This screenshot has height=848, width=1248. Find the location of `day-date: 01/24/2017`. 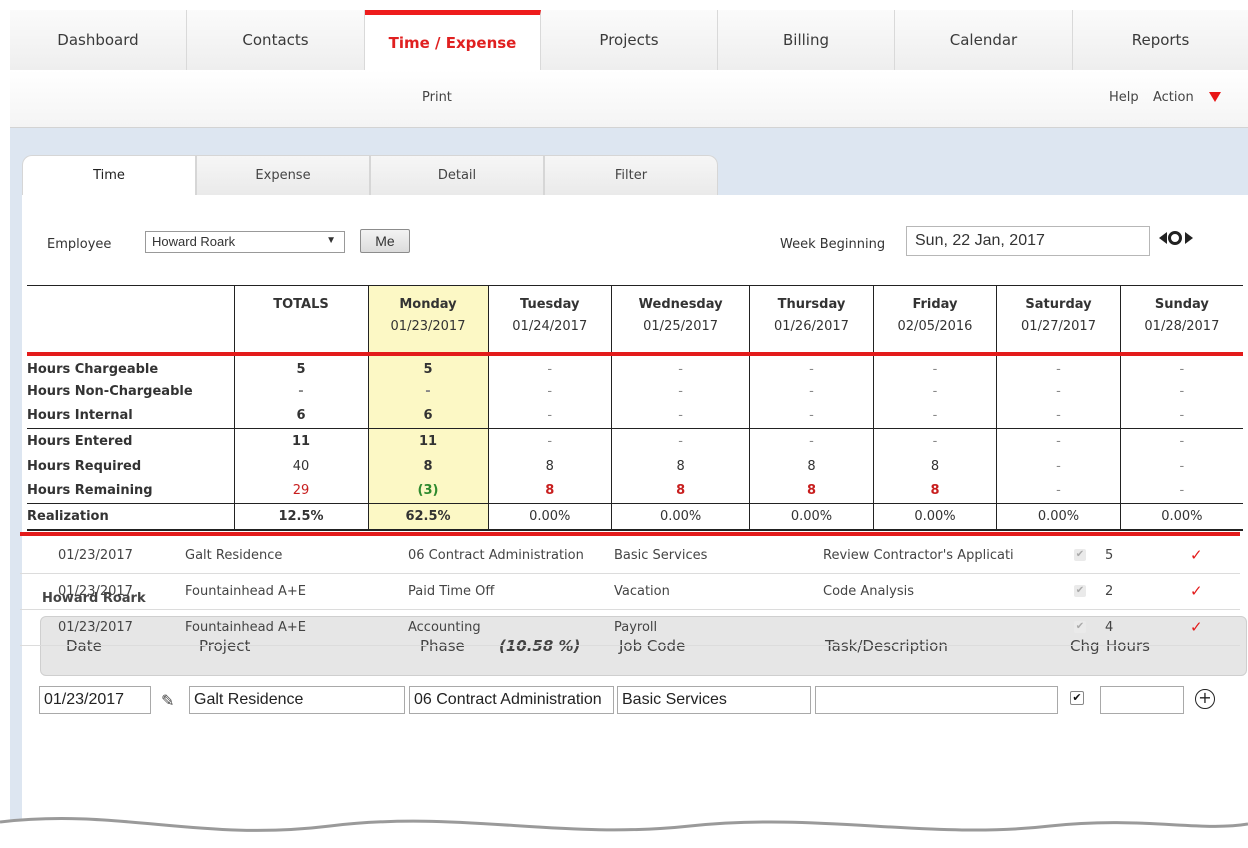

day-date: 01/24/2017 is located at coordinates (550, 326).